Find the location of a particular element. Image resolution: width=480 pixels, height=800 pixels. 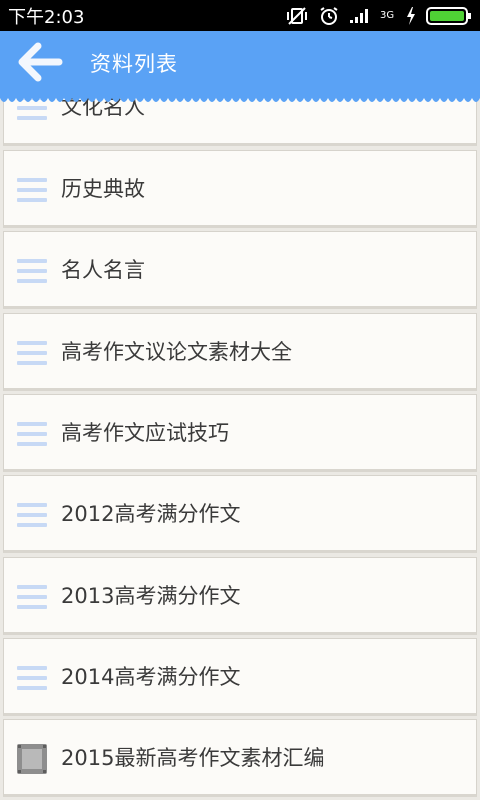

app-bar: 资料列表 is located at coordinates (240, 64).